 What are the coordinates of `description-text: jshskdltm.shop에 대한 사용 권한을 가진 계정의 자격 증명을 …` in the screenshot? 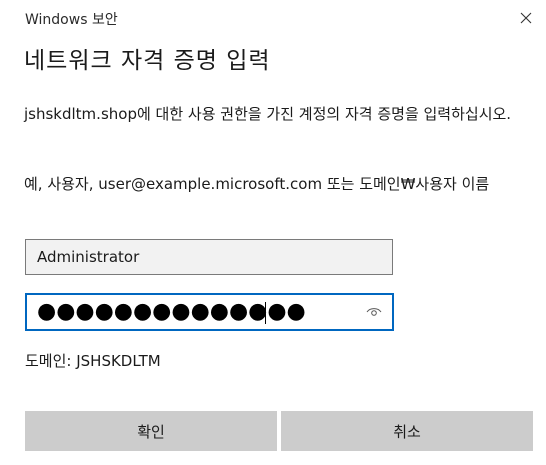 It's located at (268, 114).